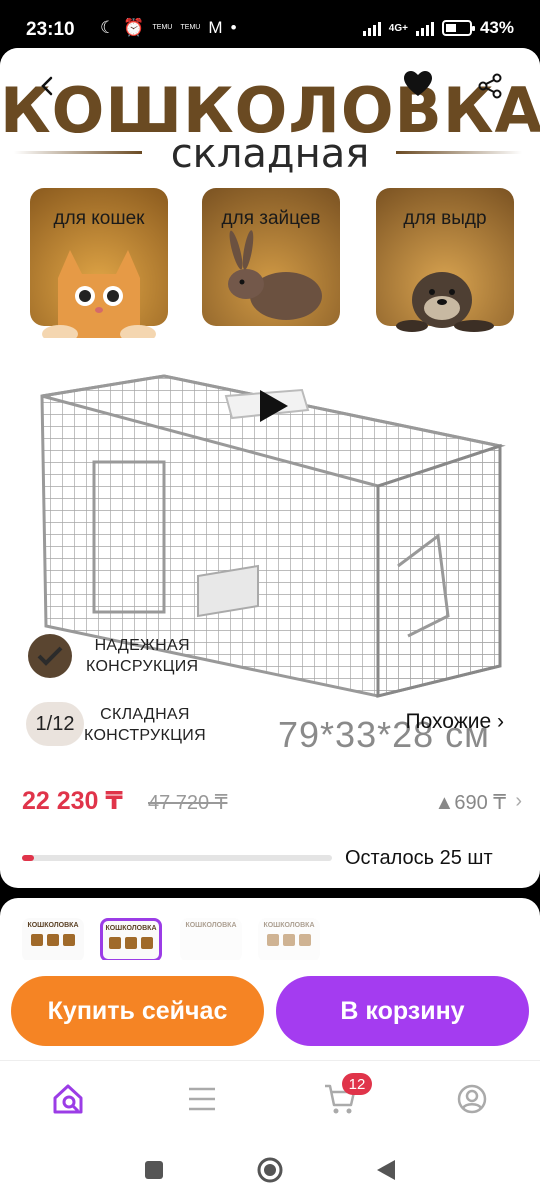 This screenshot has height=1200, width=540. I want to click on square-icon, so click(154, 1170).